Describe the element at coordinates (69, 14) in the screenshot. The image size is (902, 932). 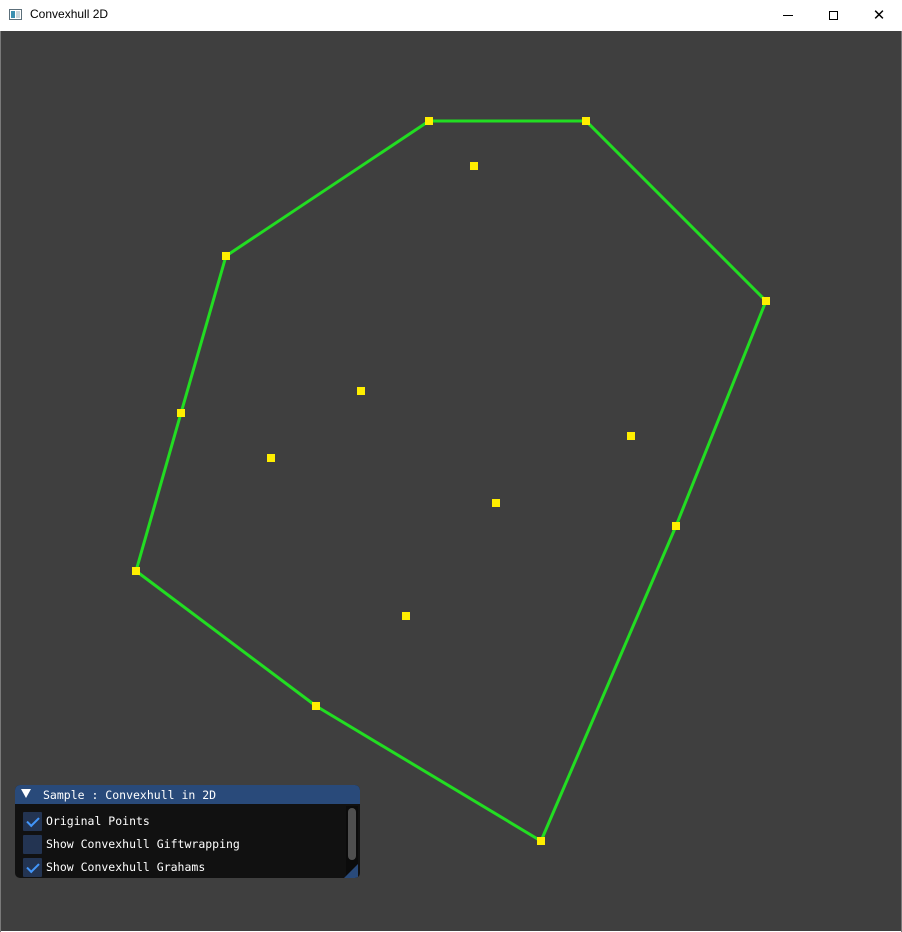
I see `window-title: Convexhull 2D` at that location.